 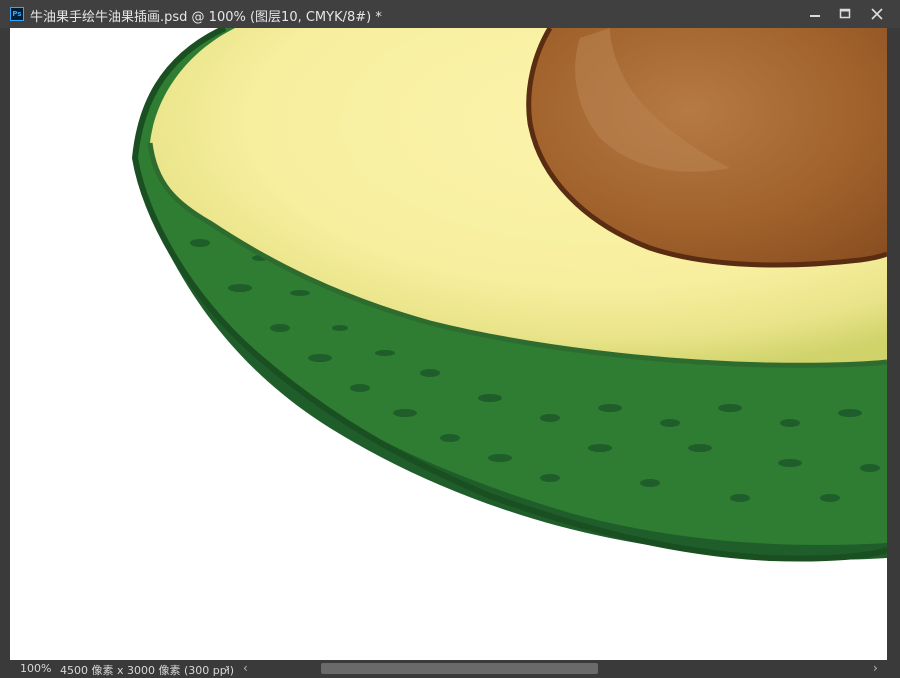 What do you see at coordinates (147, 670) in the screenshot?
I see `document-dimensions: 4500 像素 x 3000 像素 (300 ppi)` at bounding box center [147, 670].